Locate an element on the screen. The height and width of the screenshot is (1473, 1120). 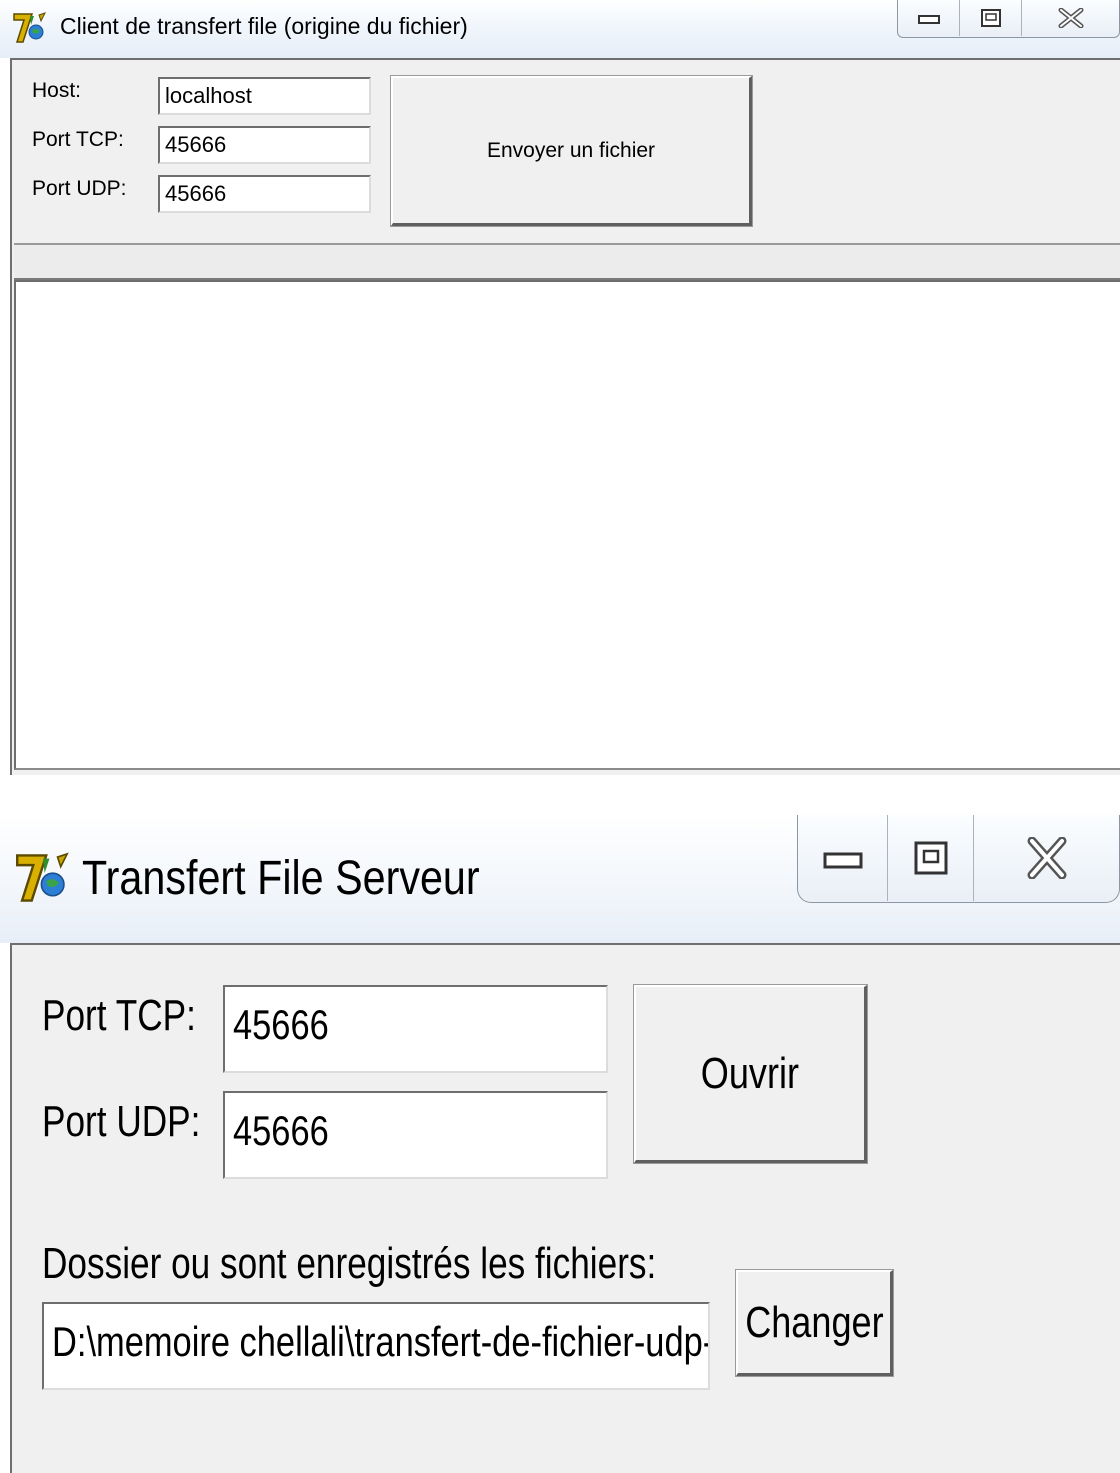
open-button: Ouvrir is located at coordinates (750, 1074).